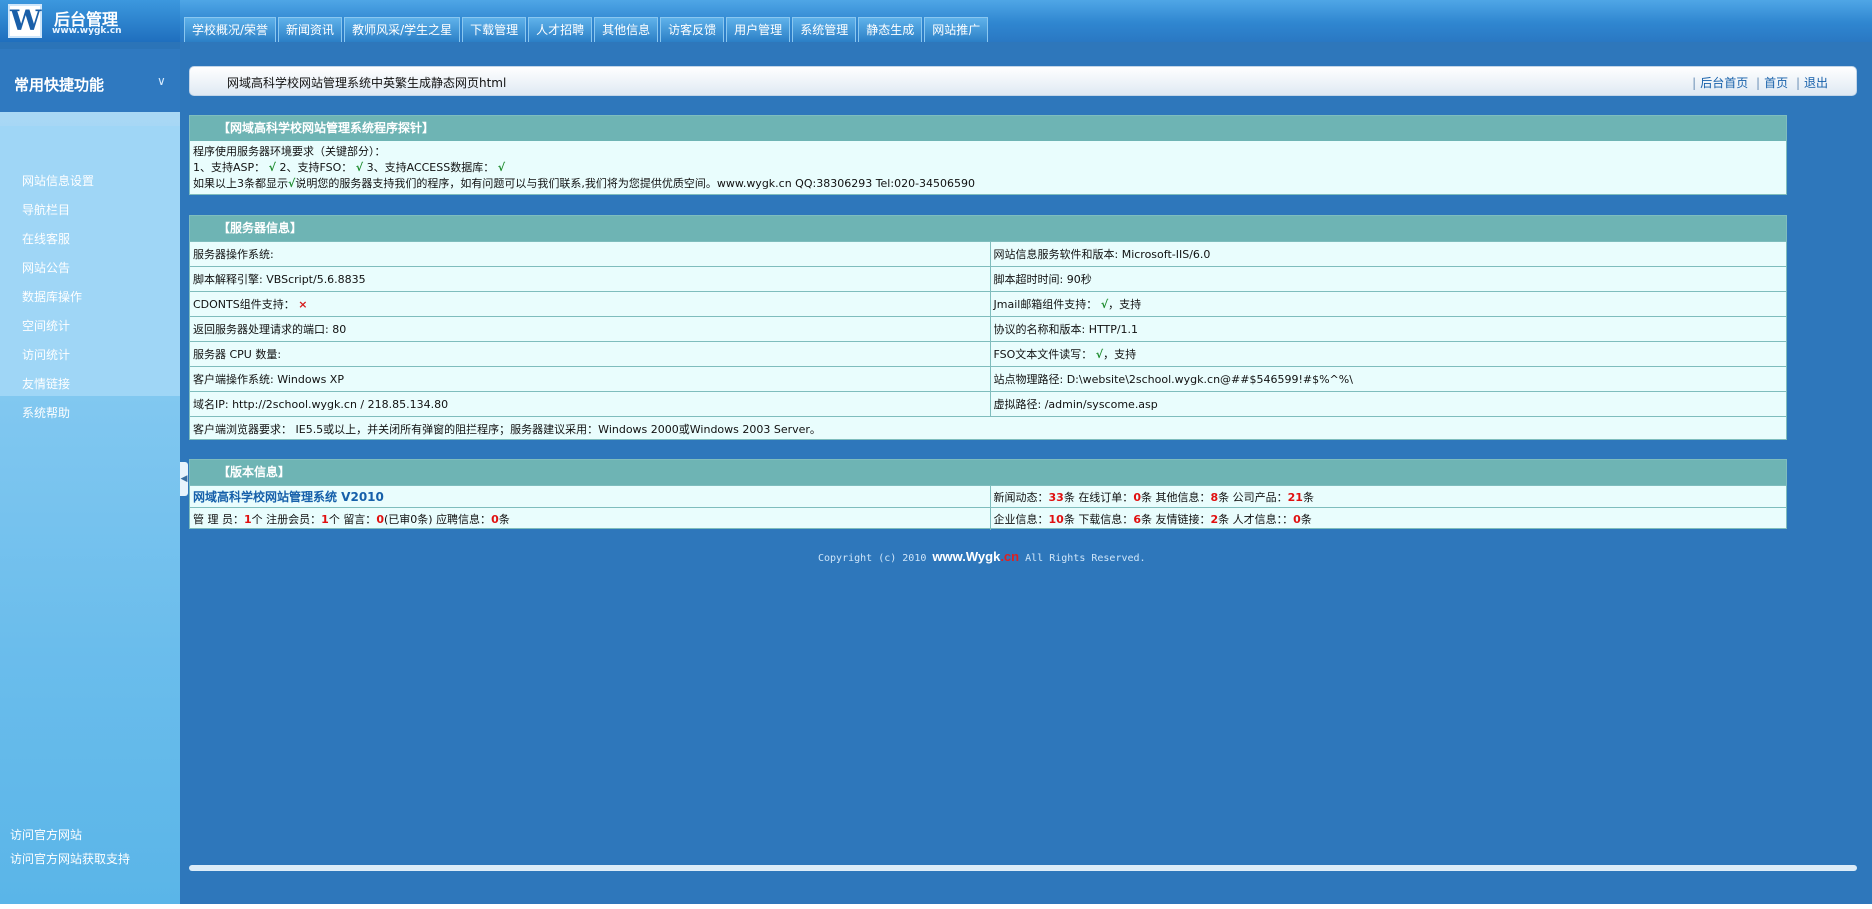 The image size is (1872, 909). I want to click on nav-tab-recruitment: 人才招聘, so click(560, 29).